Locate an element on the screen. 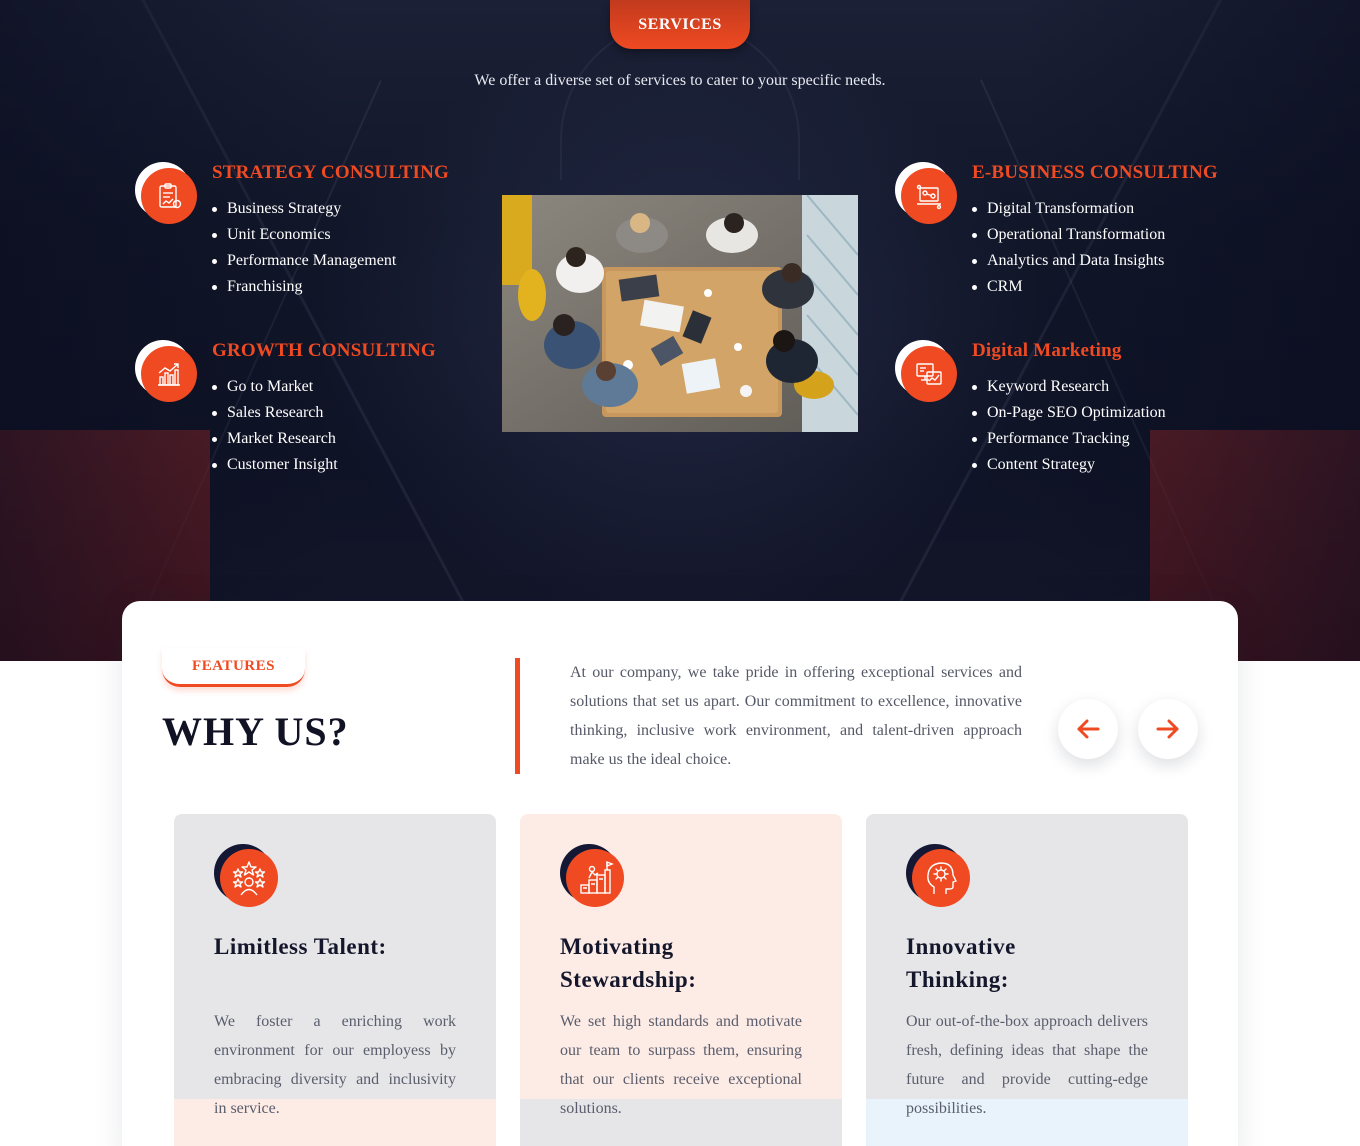 Image resolution: width=1360 pixels, height=1146 pixels. service-point: Digital Transformation is located at coordinates (1068, 209).